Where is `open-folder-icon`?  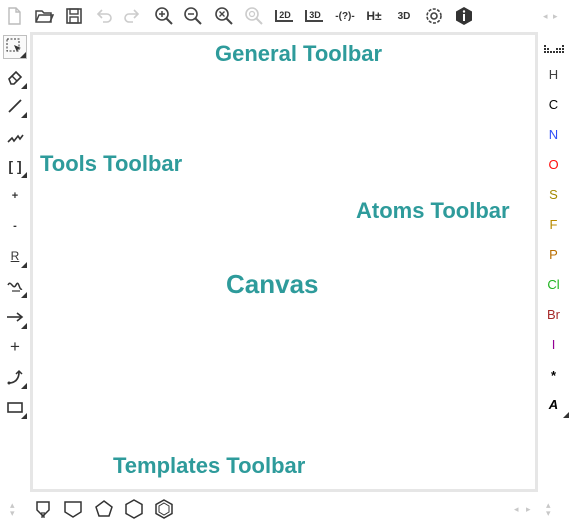
open-folder-icon is located at coordinates (44, 16).